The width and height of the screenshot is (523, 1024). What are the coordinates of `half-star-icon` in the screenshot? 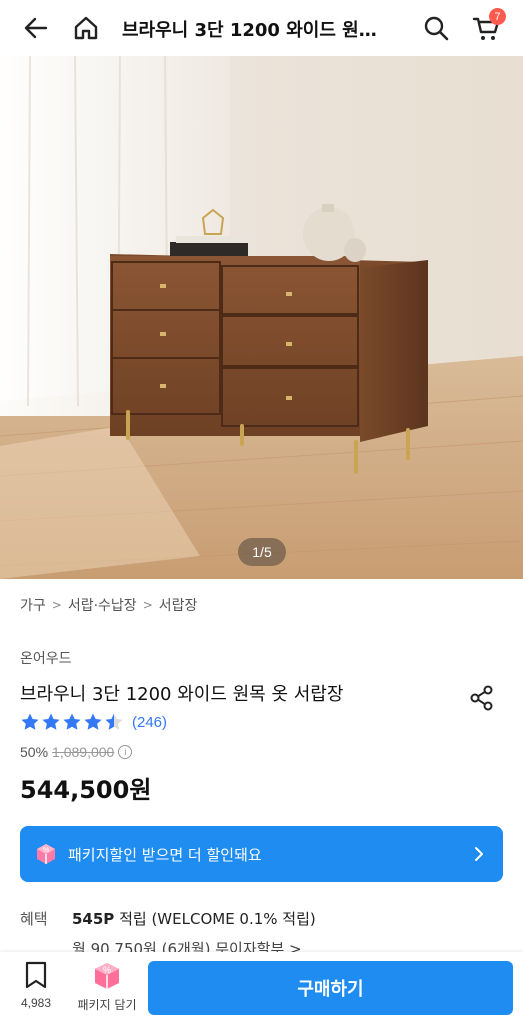 It's located at (114, 721).